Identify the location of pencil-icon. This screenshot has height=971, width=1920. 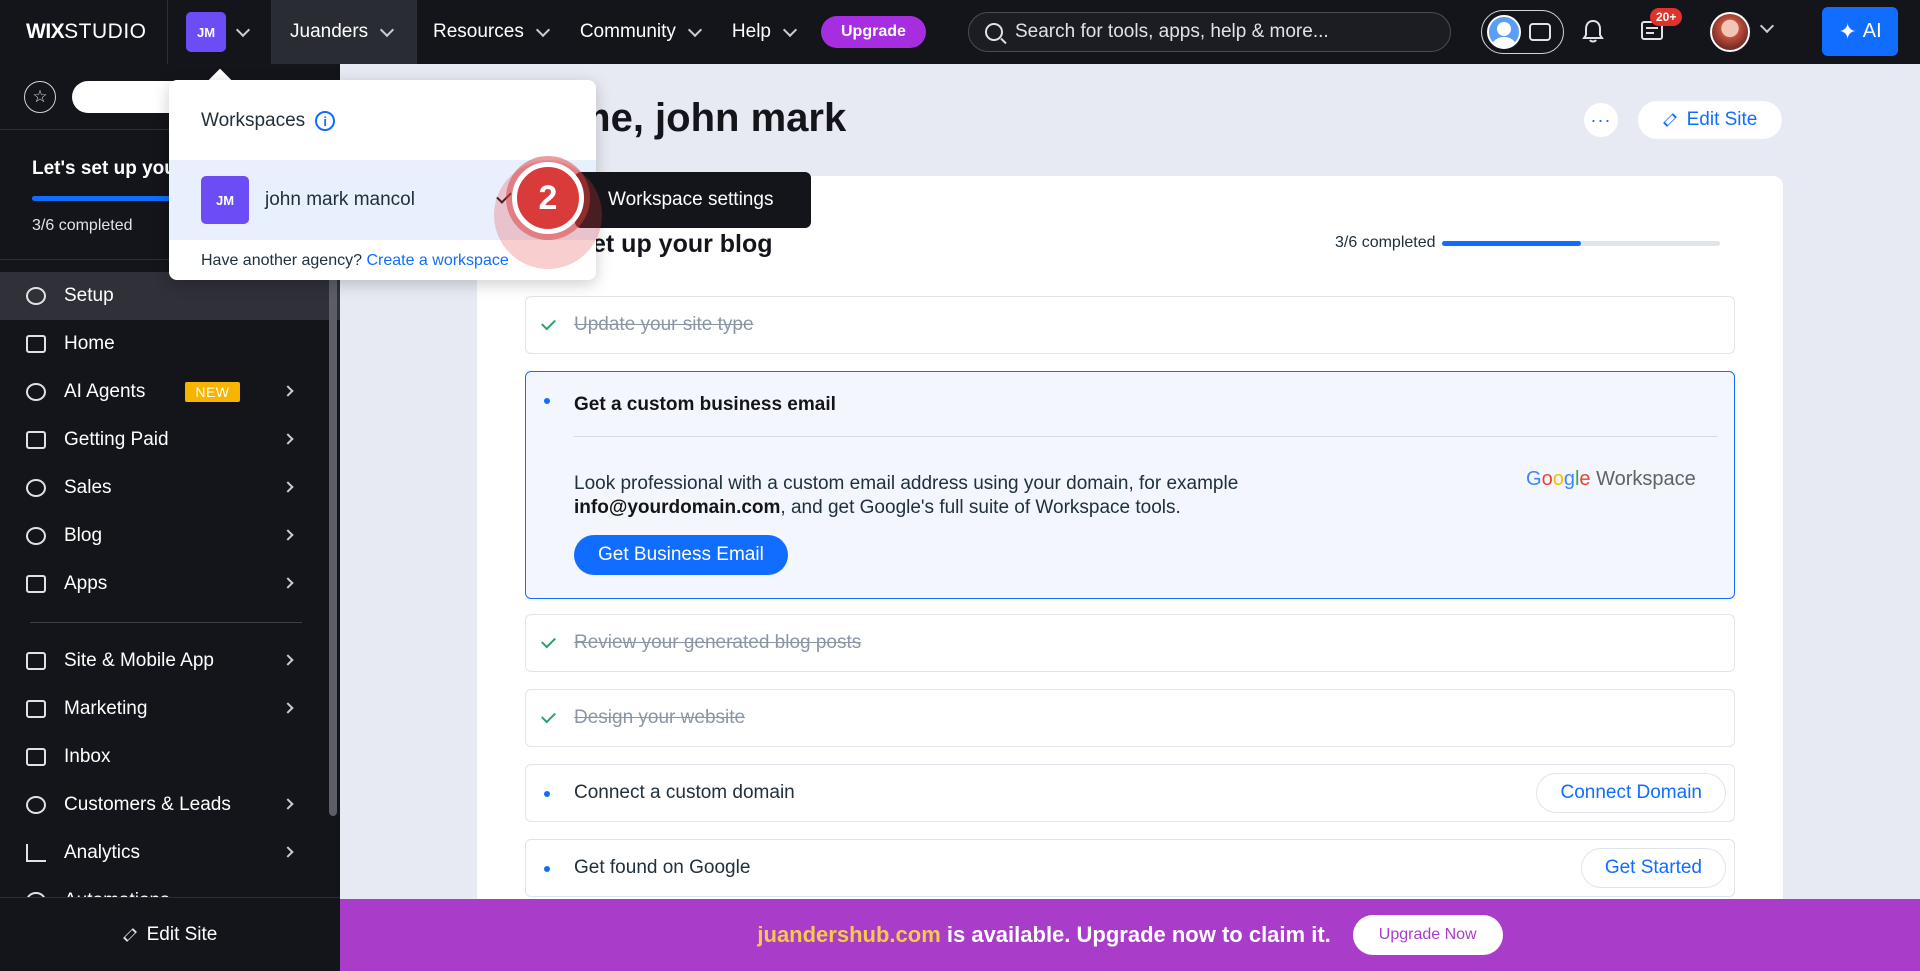
(1669, 120).